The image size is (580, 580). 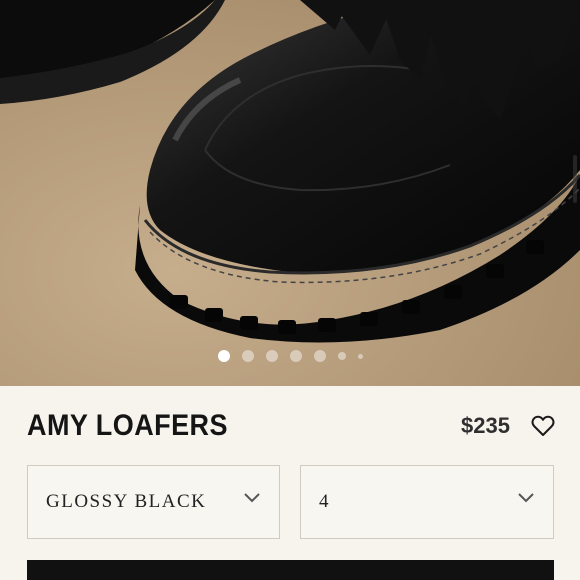 What do you see at coordinates (427, 502) in the screenshot?
I see `size-select: 4` at bounding box center [427, 502].